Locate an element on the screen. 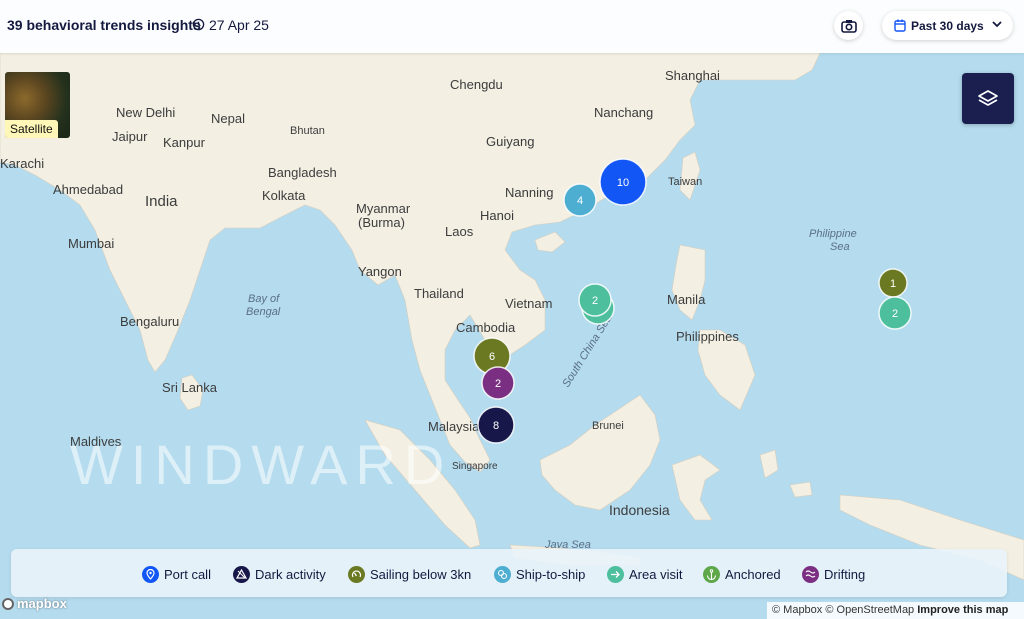 The height and width of the screenshot is (619, 1024). country-cambodia: Cambodia is located at coordinates (486, 327).